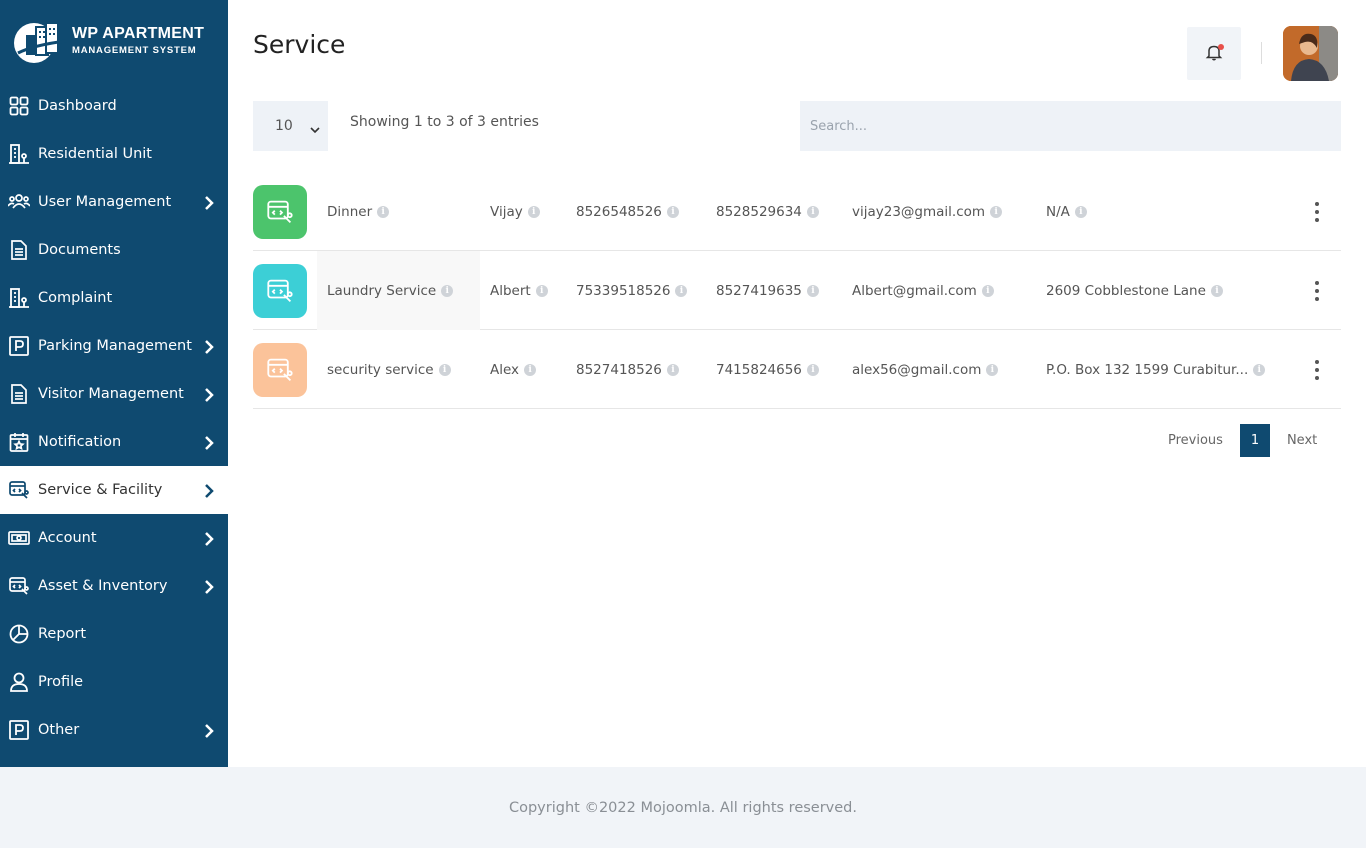  What do you see at coordinates (114, 682) in the screenshot?
I see `sidebar-item-profile: Profile` at bounding box center [114, 682].